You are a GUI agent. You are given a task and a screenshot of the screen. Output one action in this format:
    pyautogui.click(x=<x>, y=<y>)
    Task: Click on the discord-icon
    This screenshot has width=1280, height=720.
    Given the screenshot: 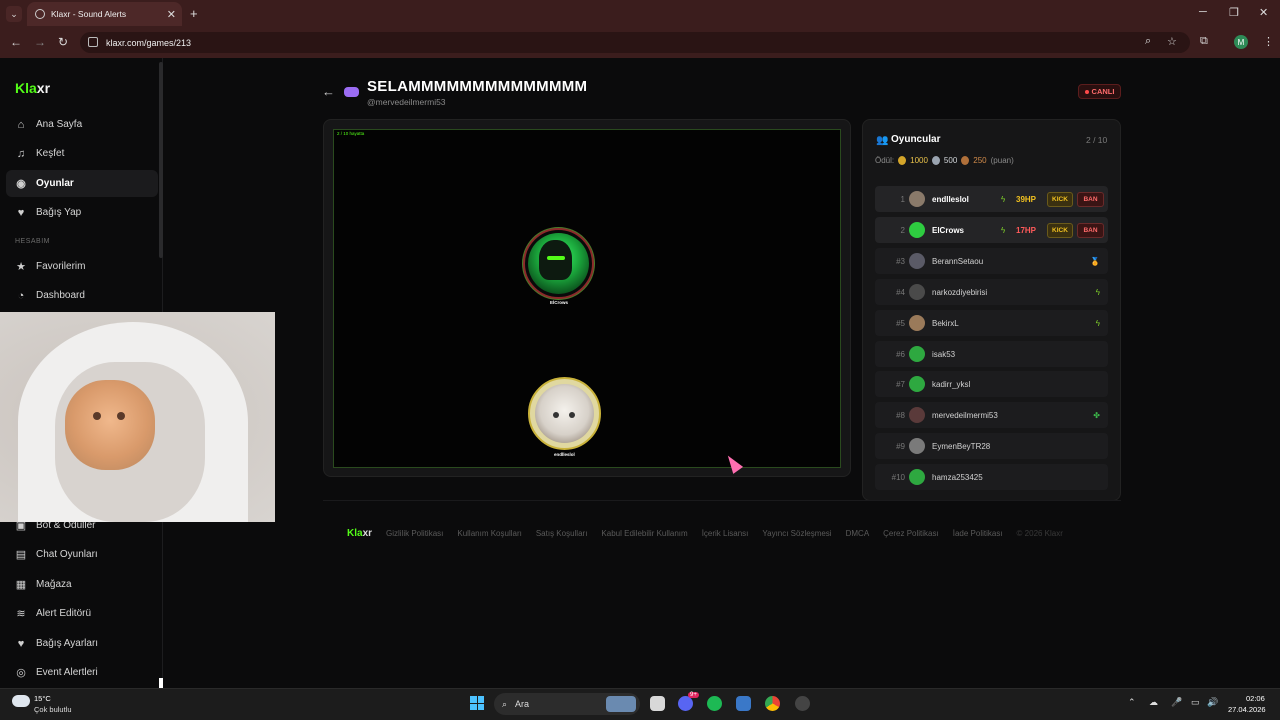 What is the action you would take?
    pyautogui.click(x=685, y=703)
    